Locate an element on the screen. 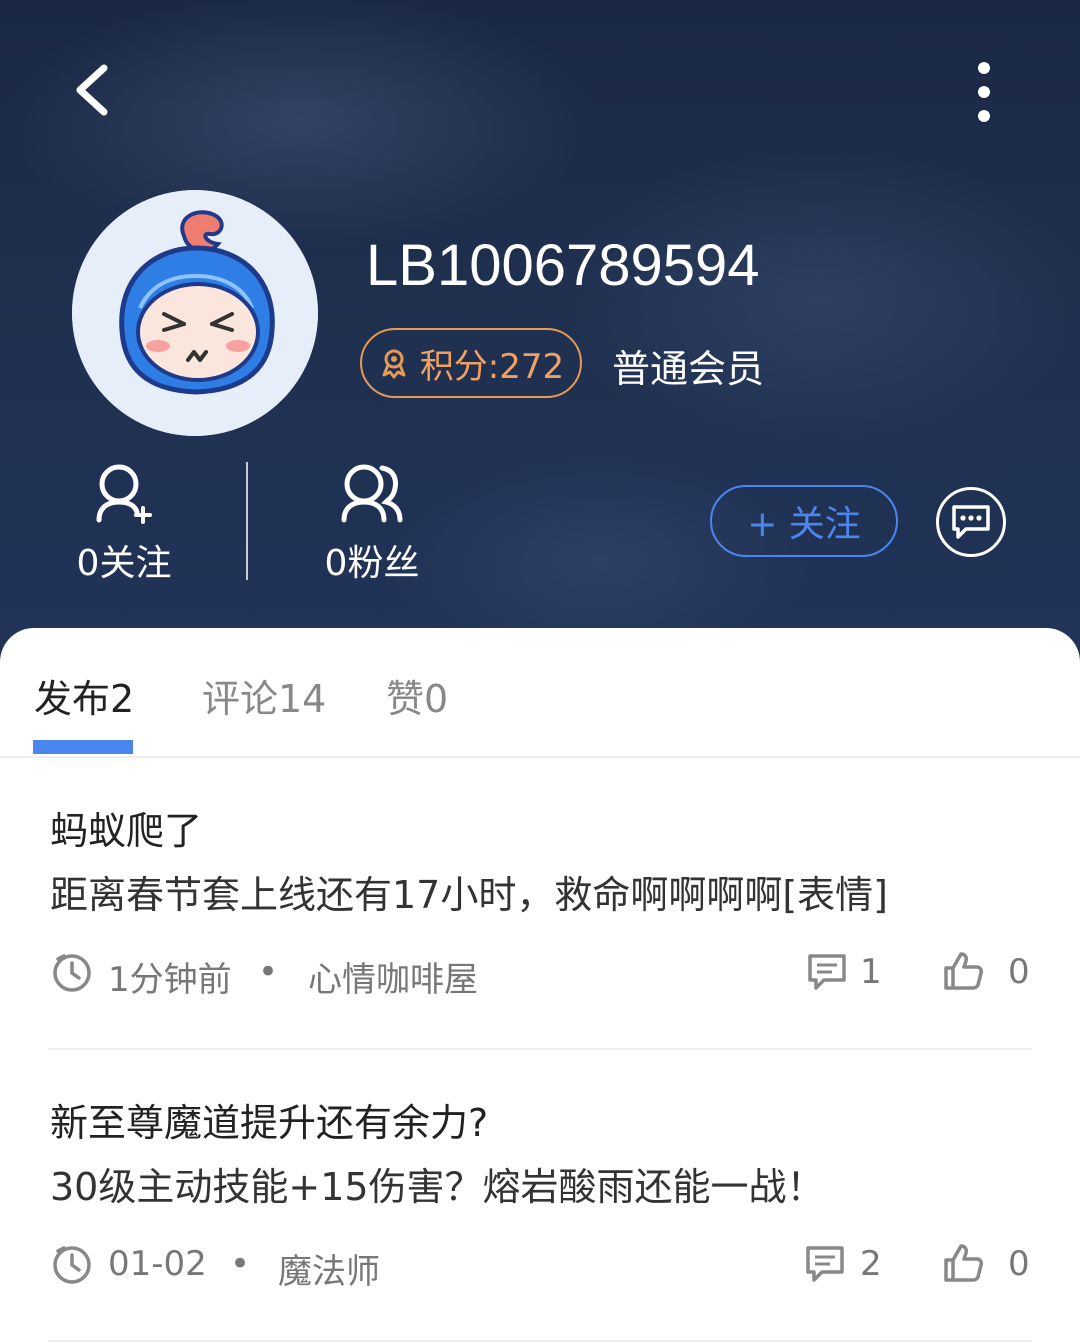 This screenshot has height=1343, width=1080. avatar is located at coordinates (195, 313).